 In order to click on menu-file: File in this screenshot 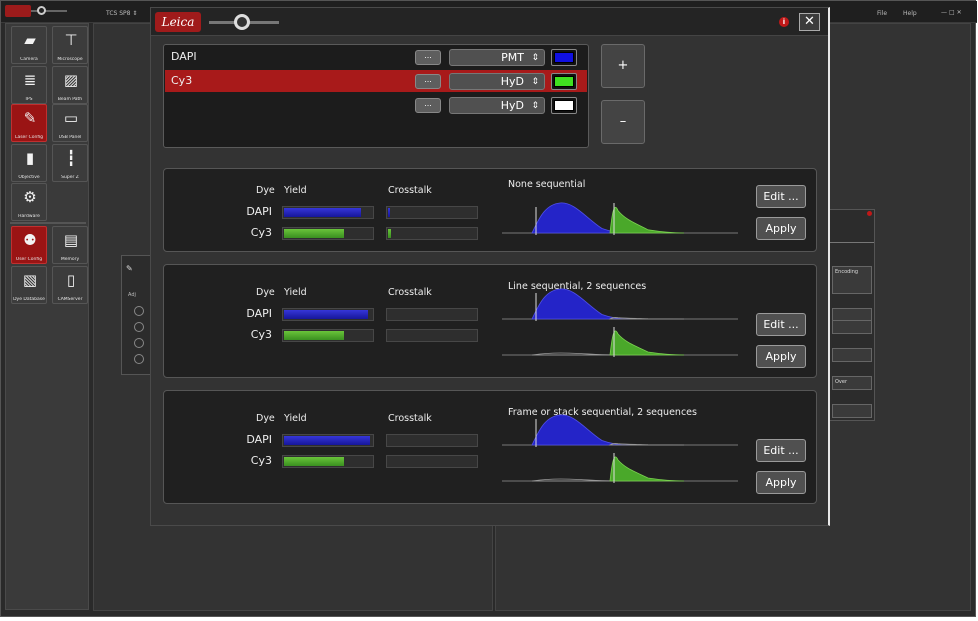, I will do `click(882, 13)`.